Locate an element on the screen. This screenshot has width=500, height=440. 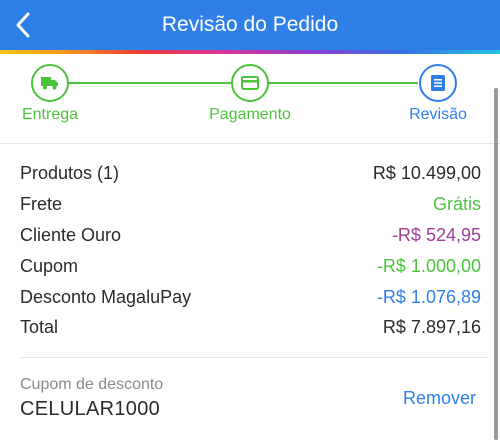
summary-value: -R$ 1.076,89 is located at coordinates (428, 297).